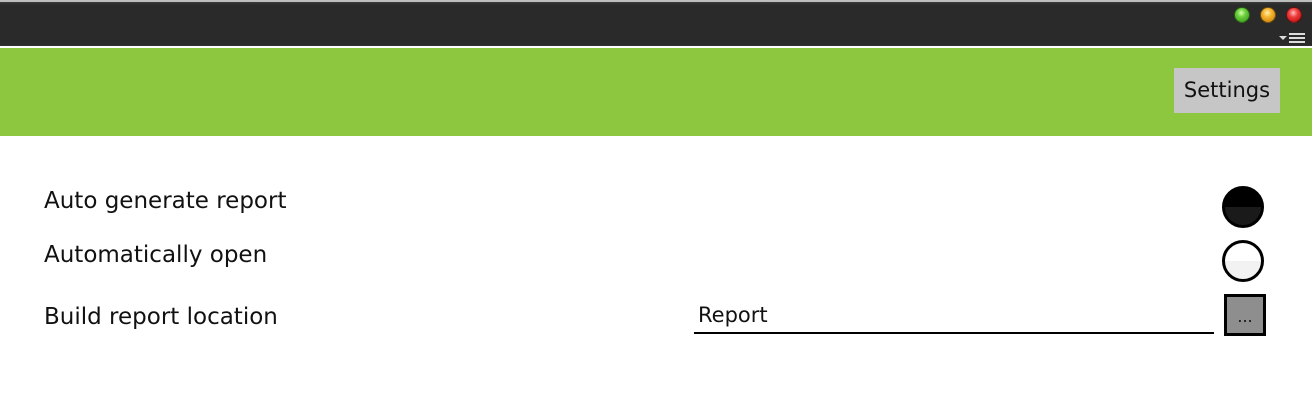 The height and width of the screenshot is (420, 1312). I want to click on maximize-button, so click(1268, 15).